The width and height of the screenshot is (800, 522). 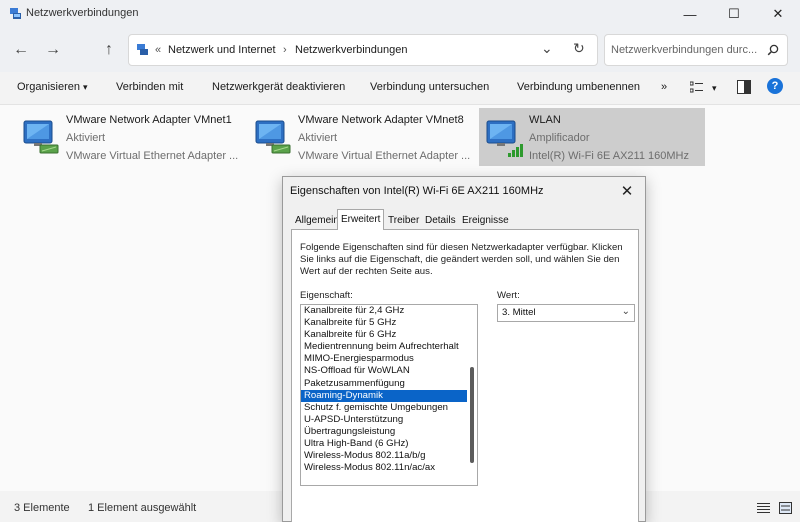 I want to click on diagnose-connection-button: Verbindung untersuchen, so click(x=429, y=87).